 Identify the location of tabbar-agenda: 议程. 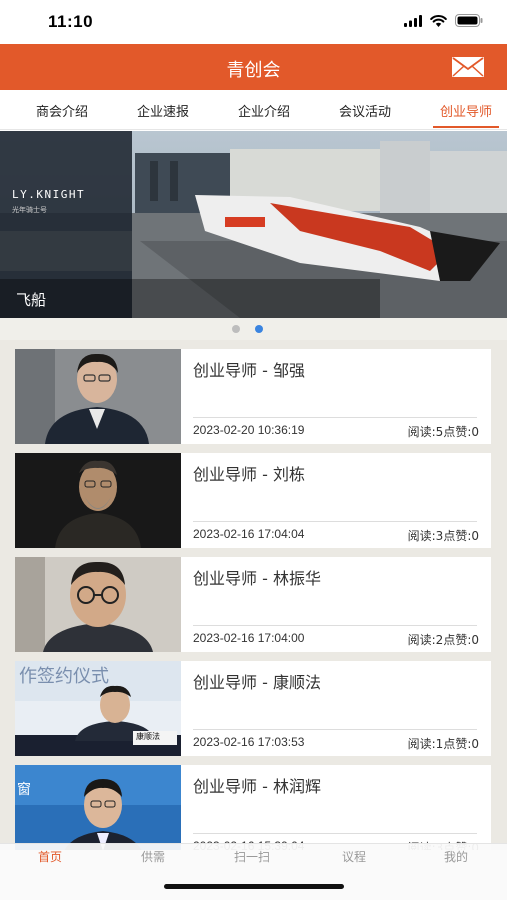
(354, 856).